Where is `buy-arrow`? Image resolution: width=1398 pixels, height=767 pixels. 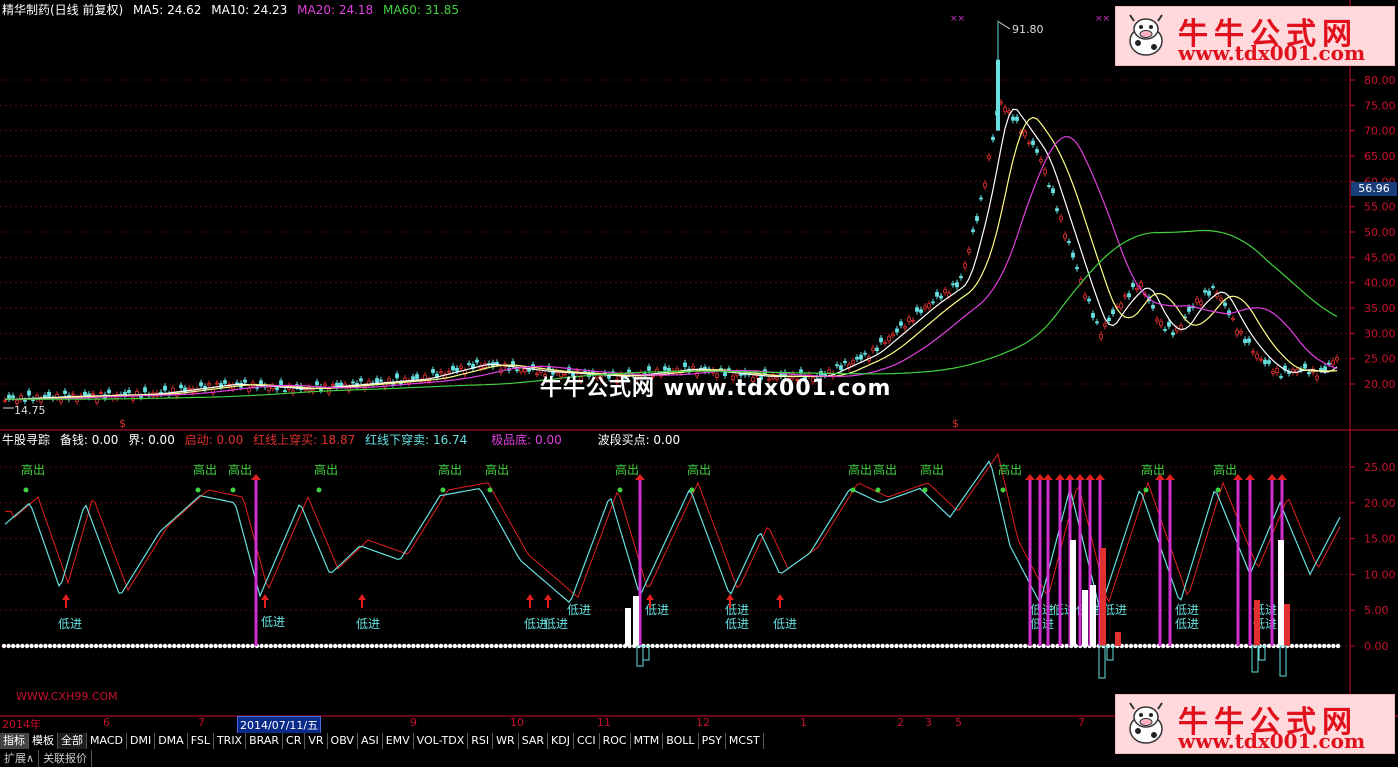 buy-arrow is located at coordinates (265, 601).